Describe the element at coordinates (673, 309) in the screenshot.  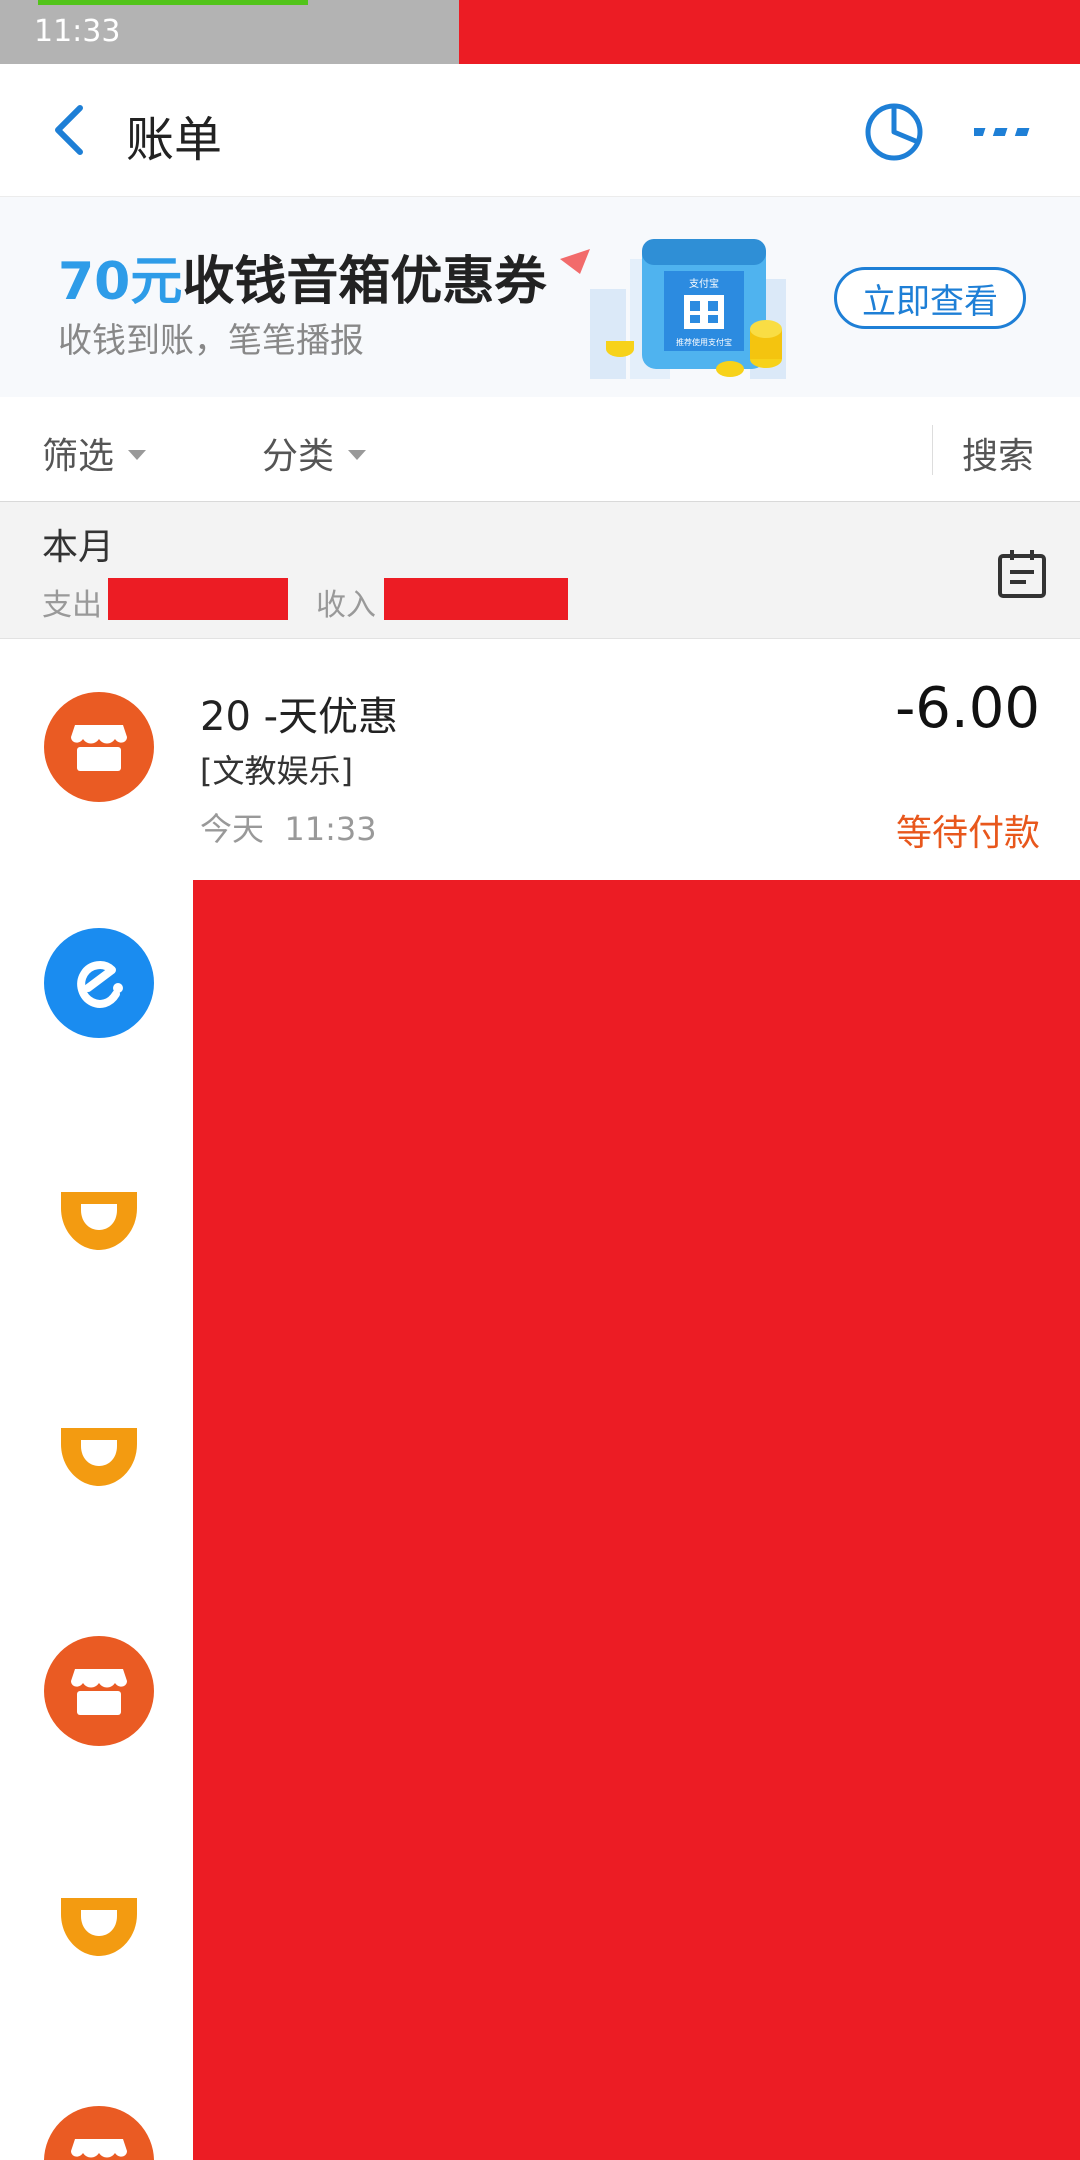
I see `payment-speaker-illustration: 支付宝 推荐使用支付宝` at that location.